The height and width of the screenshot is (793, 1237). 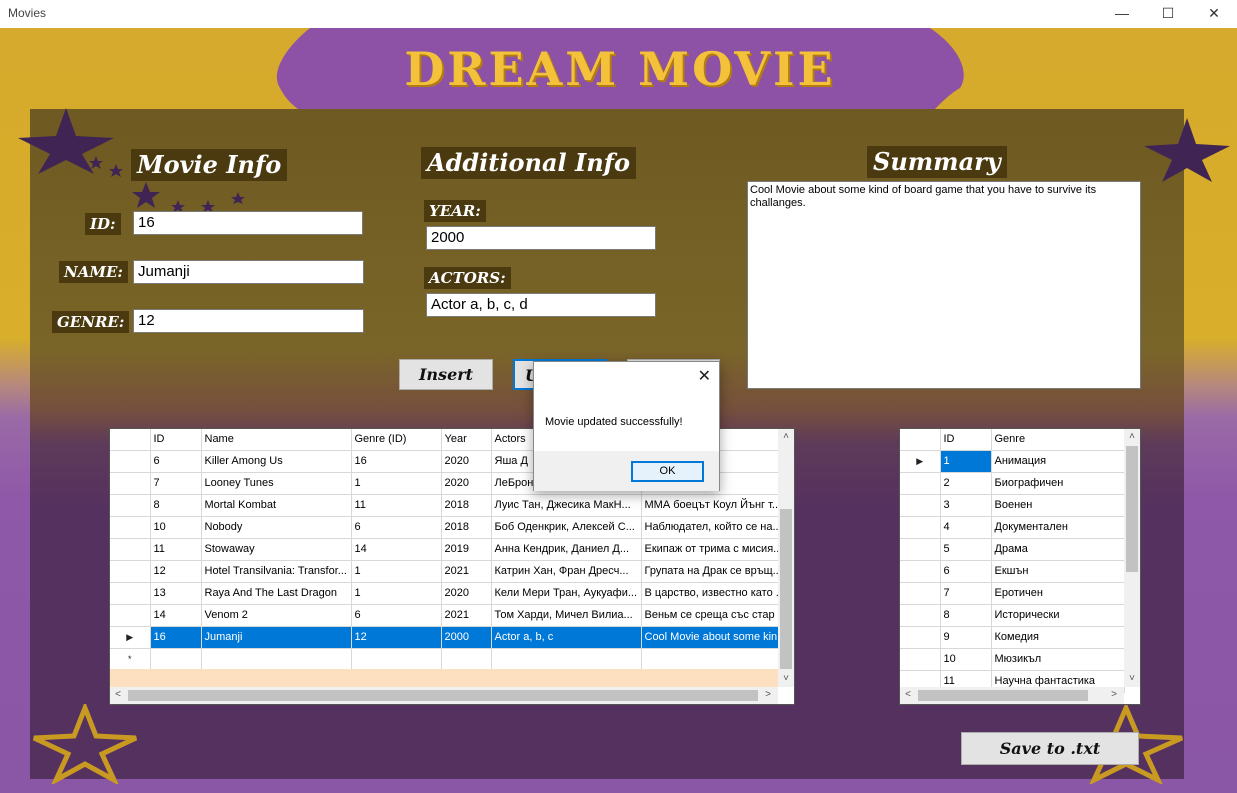 I want to click on cell-year: 2000, so click(x=466, y=637).